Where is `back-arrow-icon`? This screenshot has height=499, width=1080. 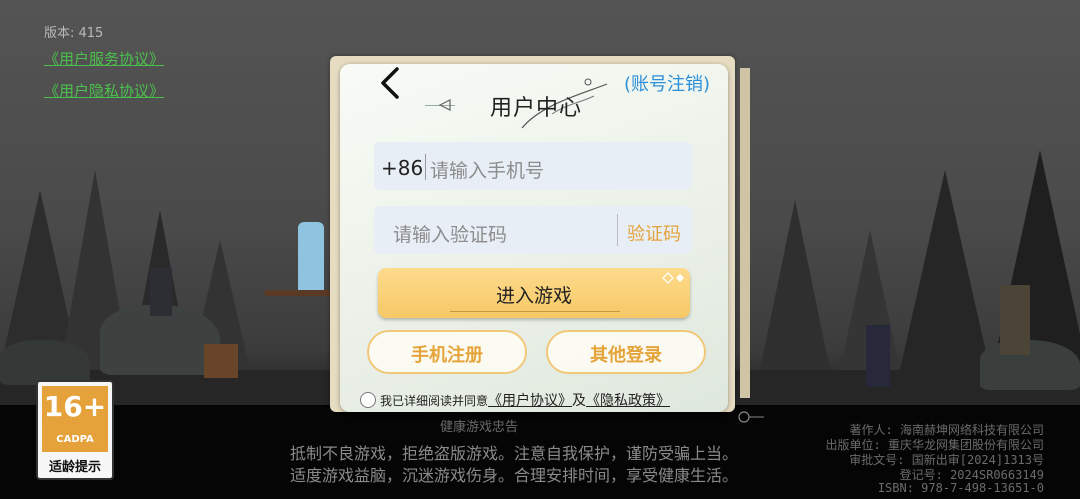
back-arrow-icon is located at coordinates (390, 83).